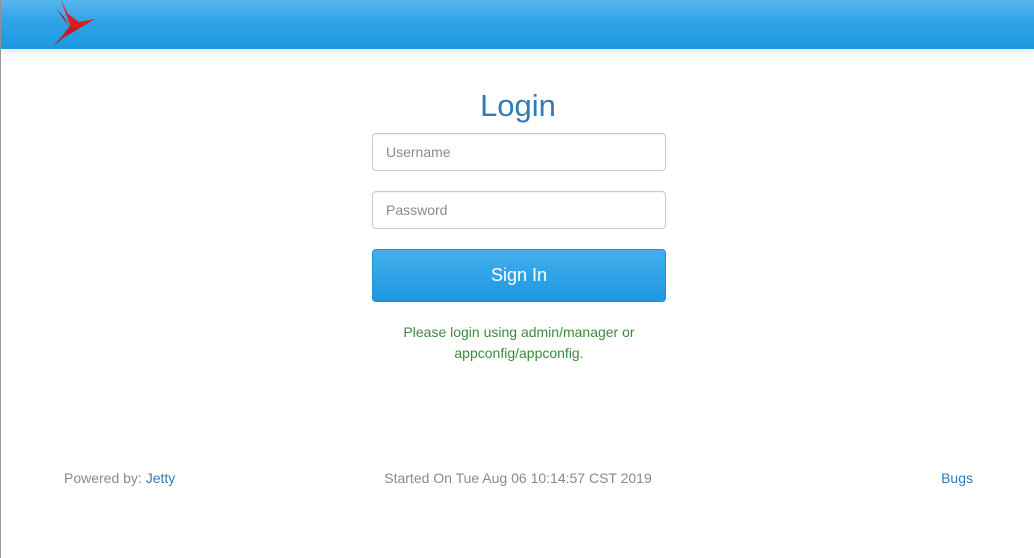 The height and width of the screenshot is (558, 1034). Describe the element at coordinates (518, 105) in the screenshot. I see `login-title: Login` at that location.